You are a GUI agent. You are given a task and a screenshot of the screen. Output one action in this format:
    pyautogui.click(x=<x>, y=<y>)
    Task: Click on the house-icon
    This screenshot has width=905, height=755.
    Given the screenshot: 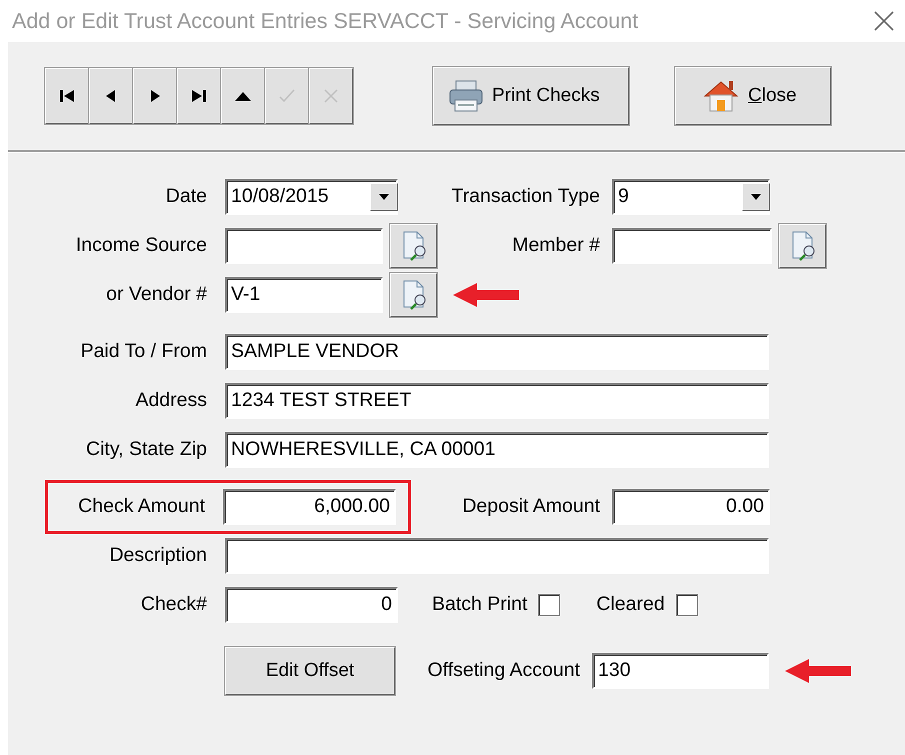 What is the action you would take?
    pyautogui.click(x=721, y=96)
    